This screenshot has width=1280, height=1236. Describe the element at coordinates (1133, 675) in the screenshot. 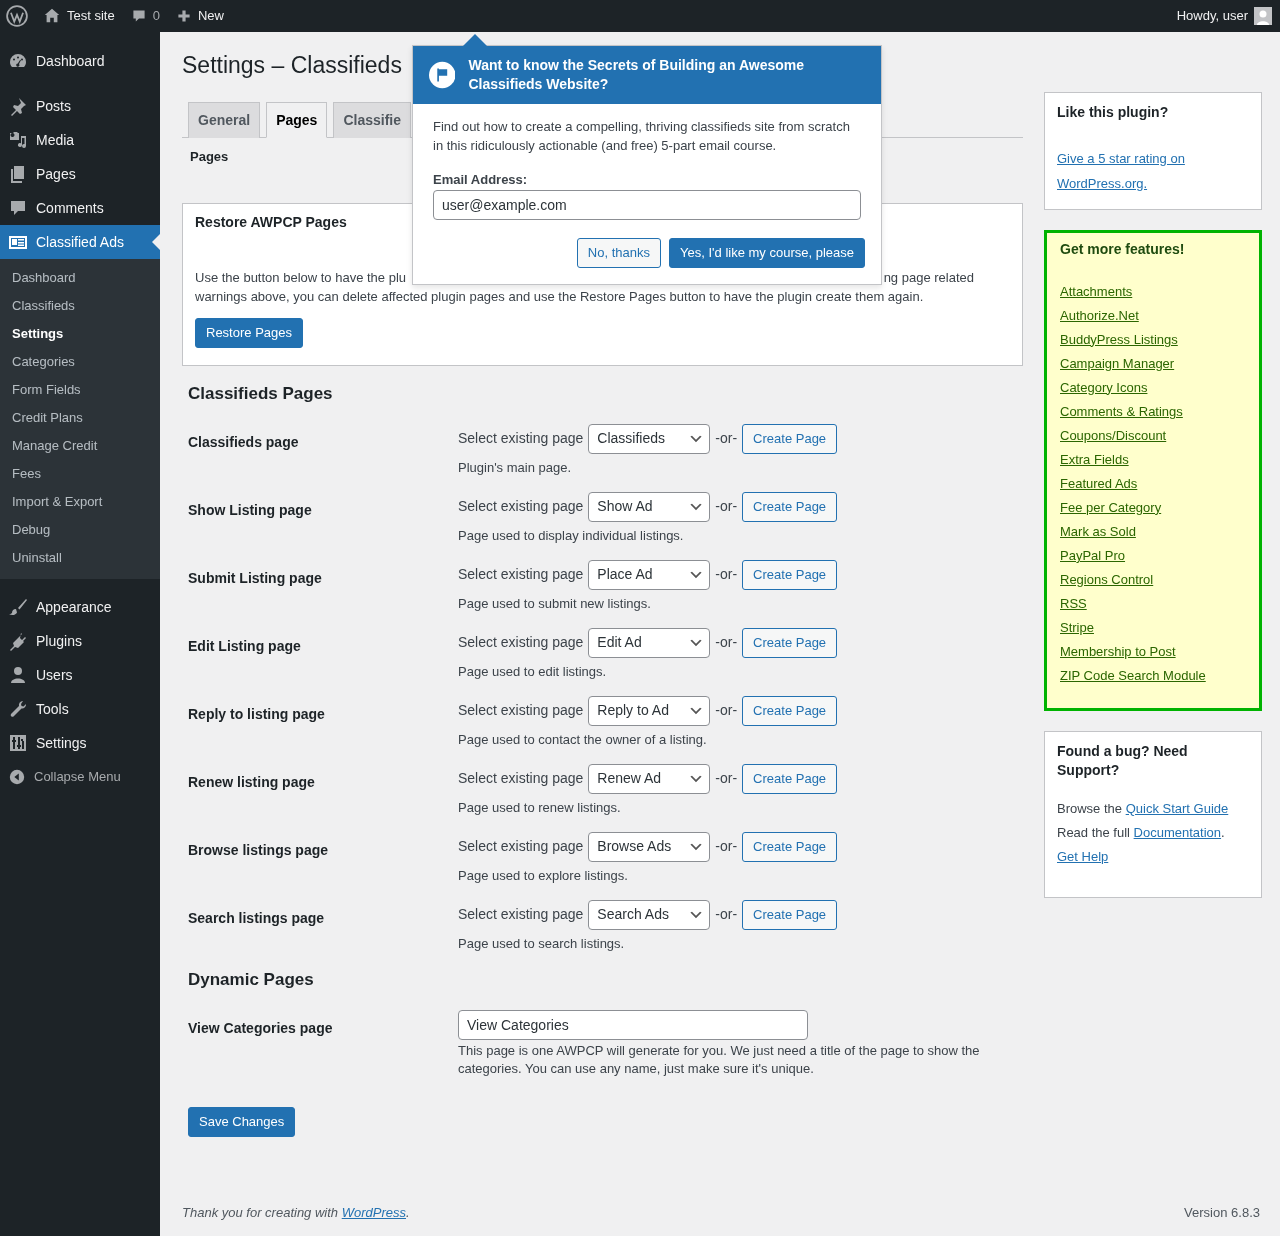

I see `feature-link: ZIP Code Search Module` at that location.